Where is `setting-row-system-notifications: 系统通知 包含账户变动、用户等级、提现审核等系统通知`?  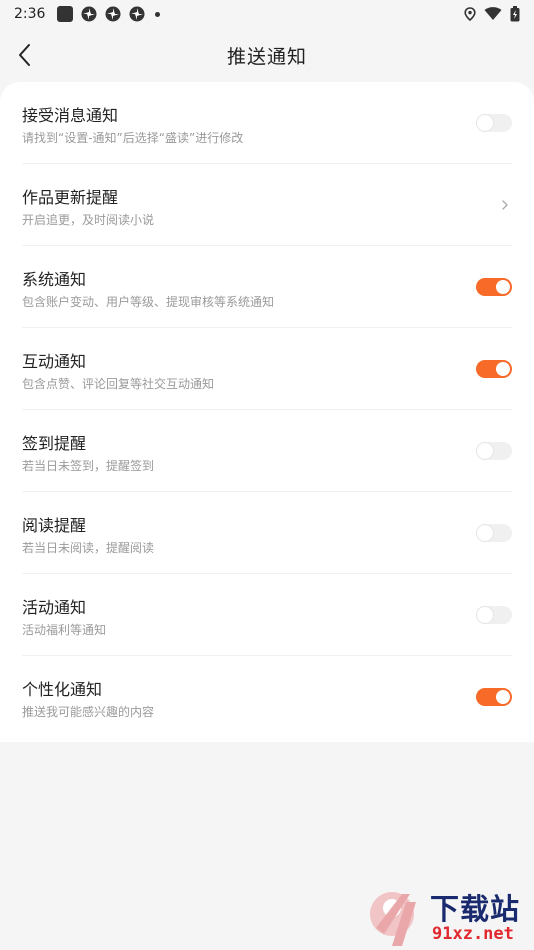
setting-row-system-notifications: 系统通知 包含账户变动、用户等级、提现审核等系统通知 is located at coordinates (267, 287).